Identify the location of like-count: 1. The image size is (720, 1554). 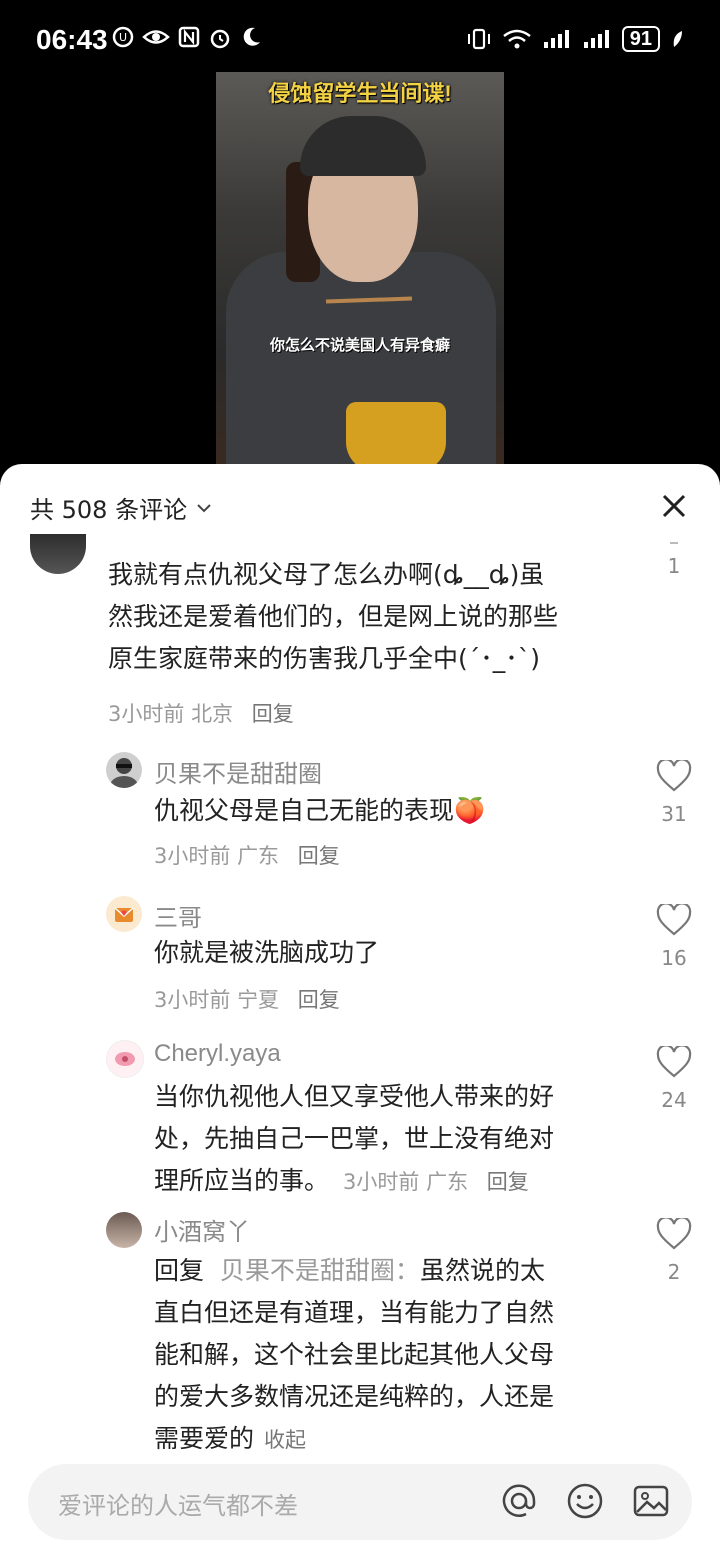
(674, 566).